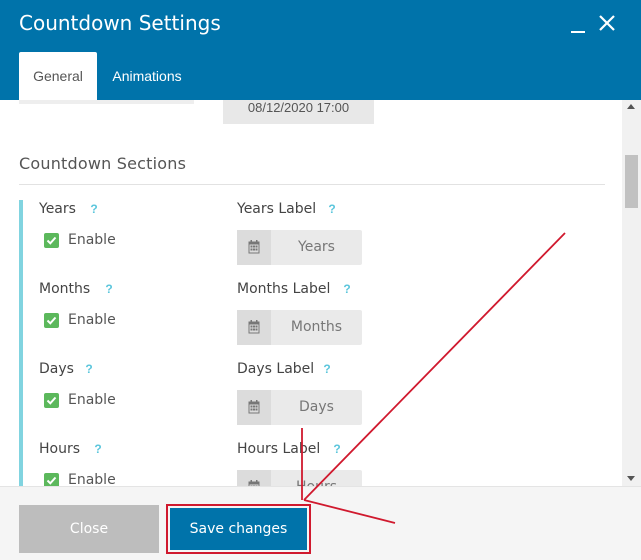  What do you see at coordinates (57, 209) in the screenshot?
I see `years-label: Years` at bounding box center [57, 209].